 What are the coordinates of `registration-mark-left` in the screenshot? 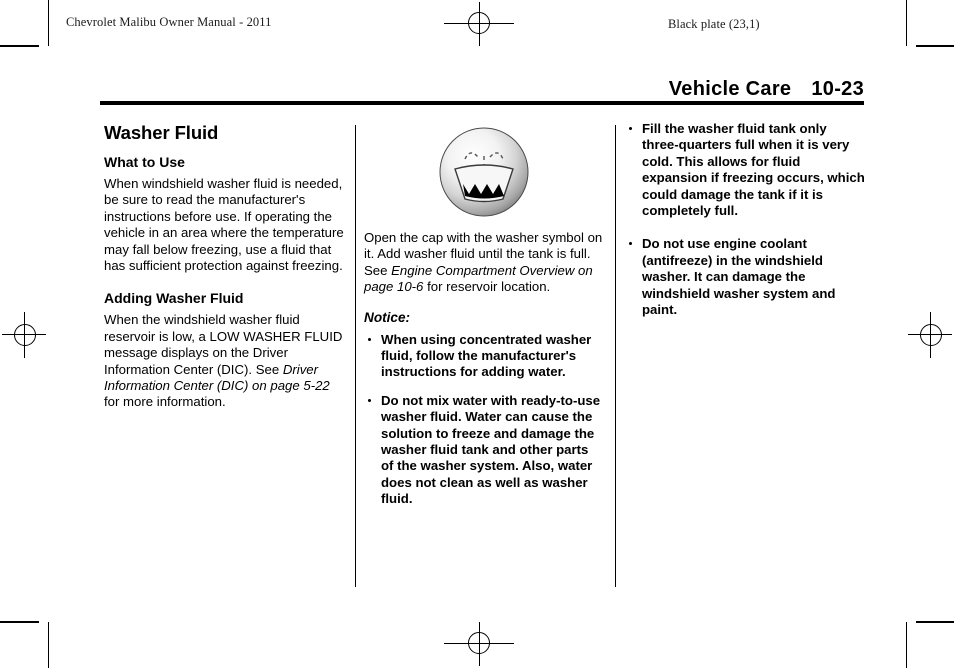 It's located at (24, 335).